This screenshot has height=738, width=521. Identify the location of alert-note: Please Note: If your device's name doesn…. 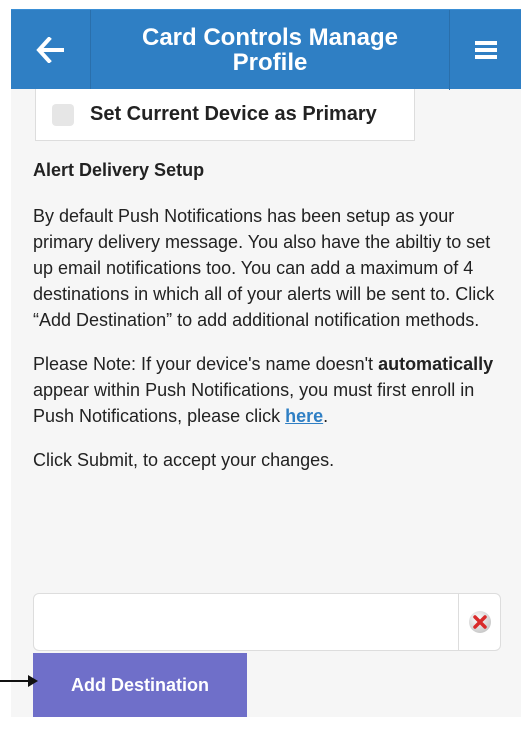
(272, 390).